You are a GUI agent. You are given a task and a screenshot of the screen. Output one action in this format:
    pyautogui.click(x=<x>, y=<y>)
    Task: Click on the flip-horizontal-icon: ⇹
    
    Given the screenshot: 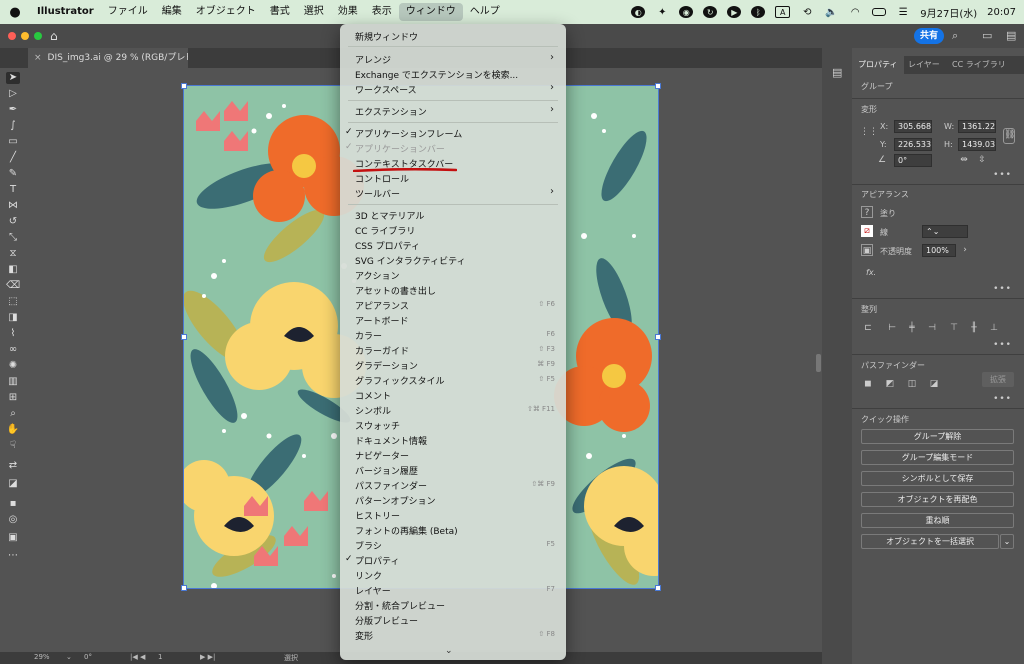 What is the action you would take?
    pyautogui.click(x=964, y=160)
    